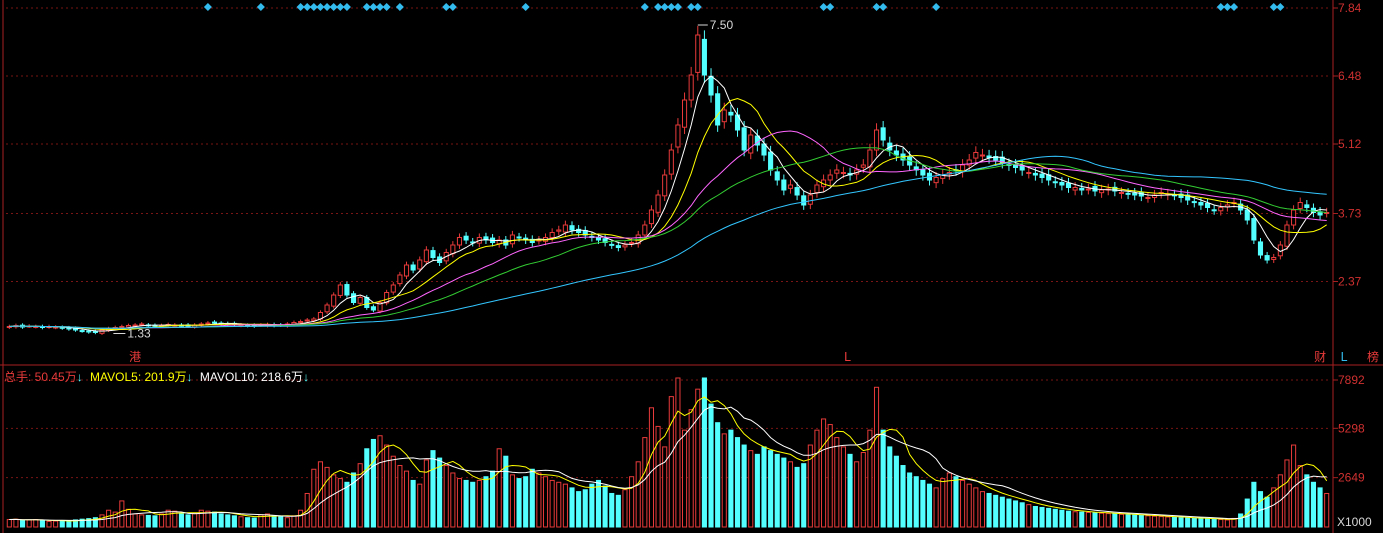  What do you see at coordinates (138, 377) in the screenshot?
I see `mavol5-label: MAVOL5: 201.9万` at bounding box center [138, 377].